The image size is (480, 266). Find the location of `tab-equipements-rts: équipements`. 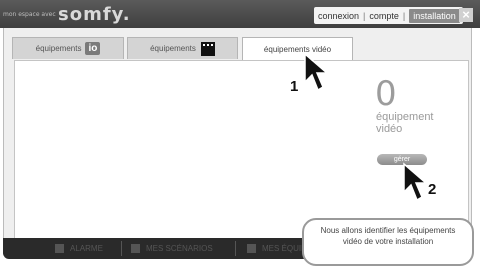

tab-equipements-rts: équipements is located at coordinates (182, 48).